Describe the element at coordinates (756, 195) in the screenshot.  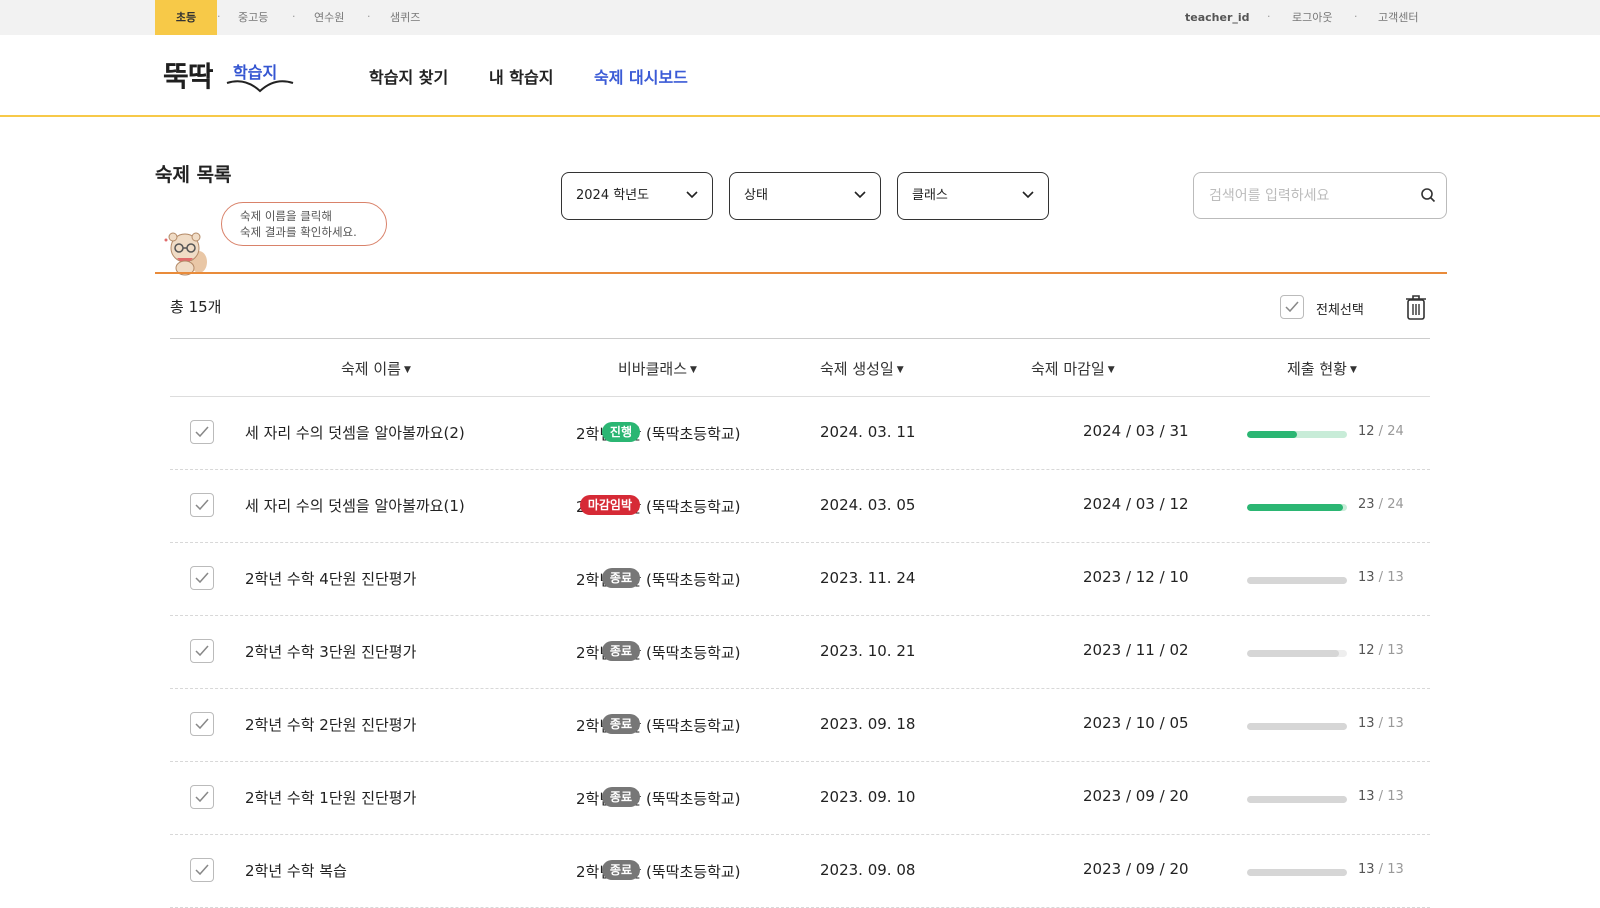
I see `status-select-value: 상태` at that location.